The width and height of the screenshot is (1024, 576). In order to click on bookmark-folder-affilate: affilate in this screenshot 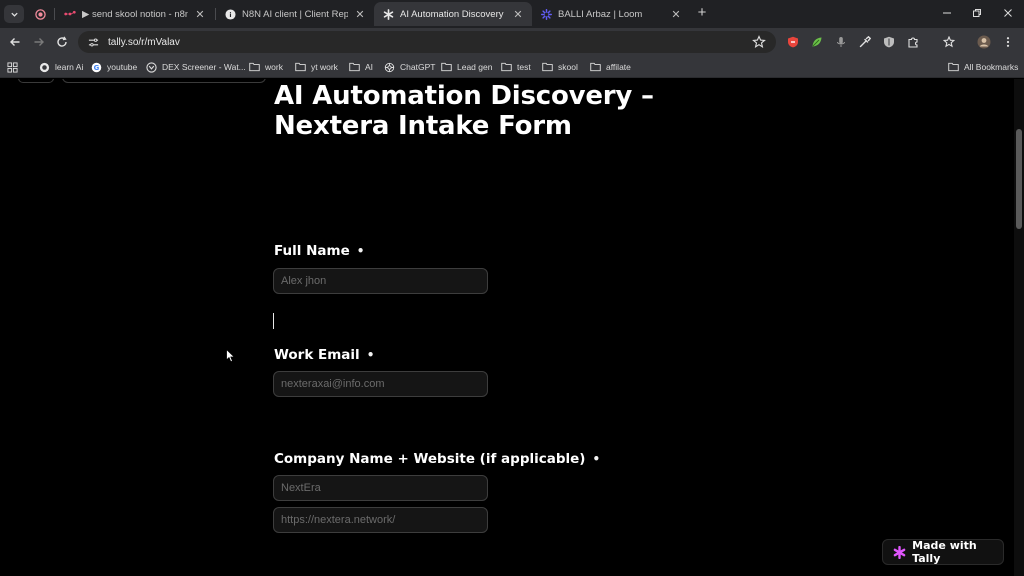, I will do `click(610, 67)`.